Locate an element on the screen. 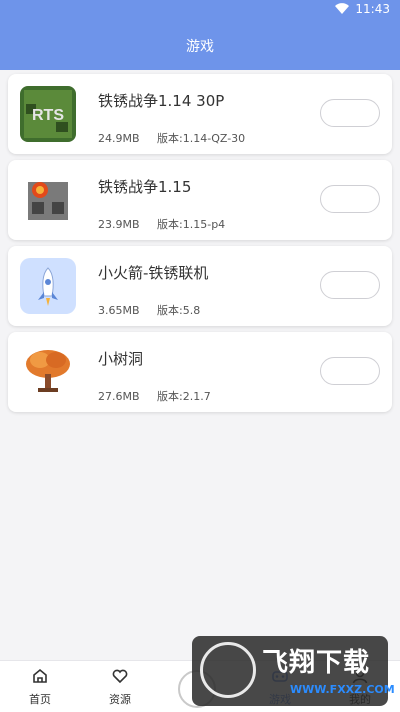  page-title: 游戏 is located at coordinates (200, 47).